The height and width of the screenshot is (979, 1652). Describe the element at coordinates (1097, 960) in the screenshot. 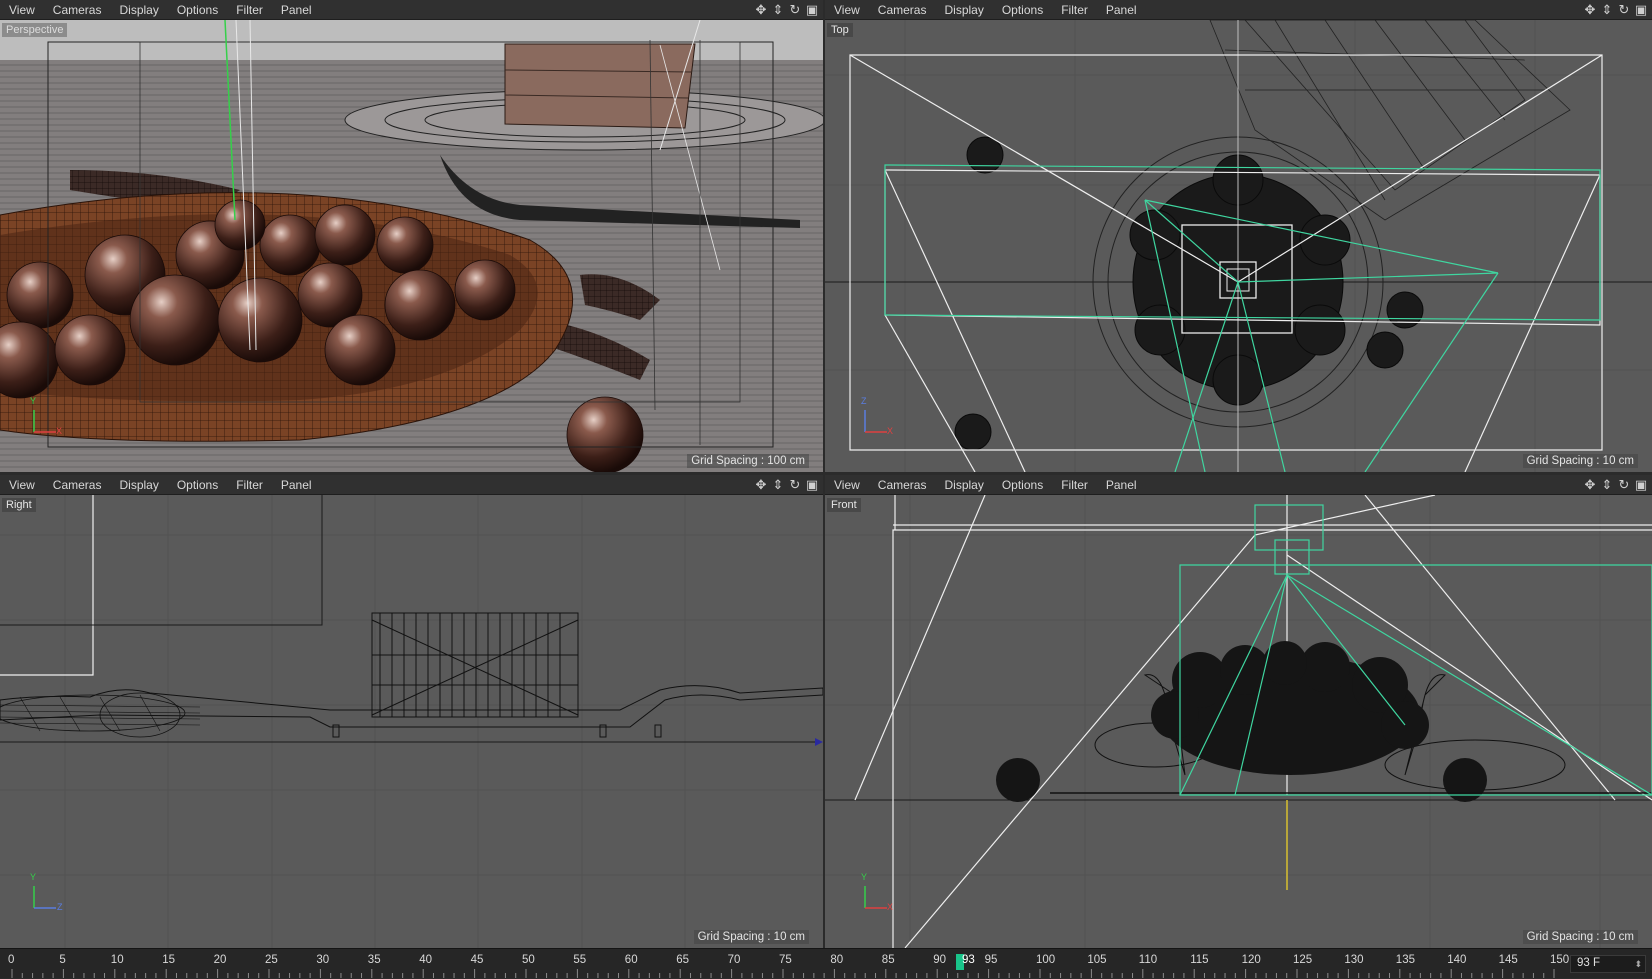

I see `timeline-tick-label: 105` at that location.